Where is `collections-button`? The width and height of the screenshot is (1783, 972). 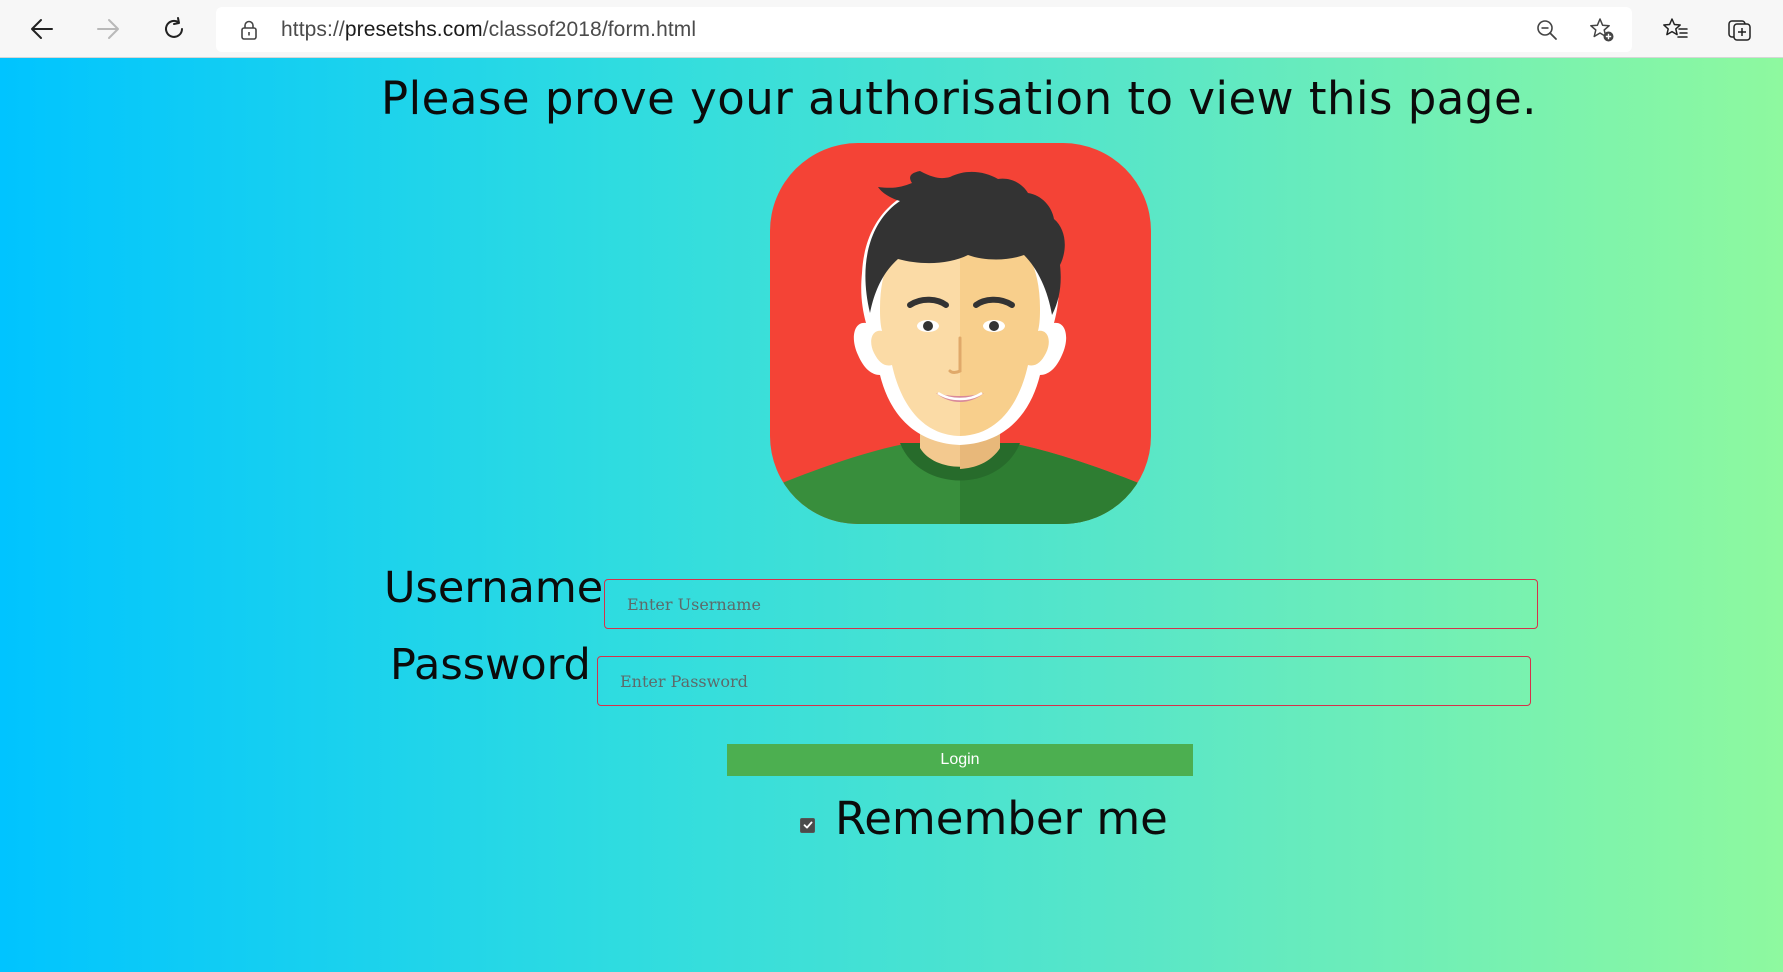
collections-button is located at coordinates (1740, 29).